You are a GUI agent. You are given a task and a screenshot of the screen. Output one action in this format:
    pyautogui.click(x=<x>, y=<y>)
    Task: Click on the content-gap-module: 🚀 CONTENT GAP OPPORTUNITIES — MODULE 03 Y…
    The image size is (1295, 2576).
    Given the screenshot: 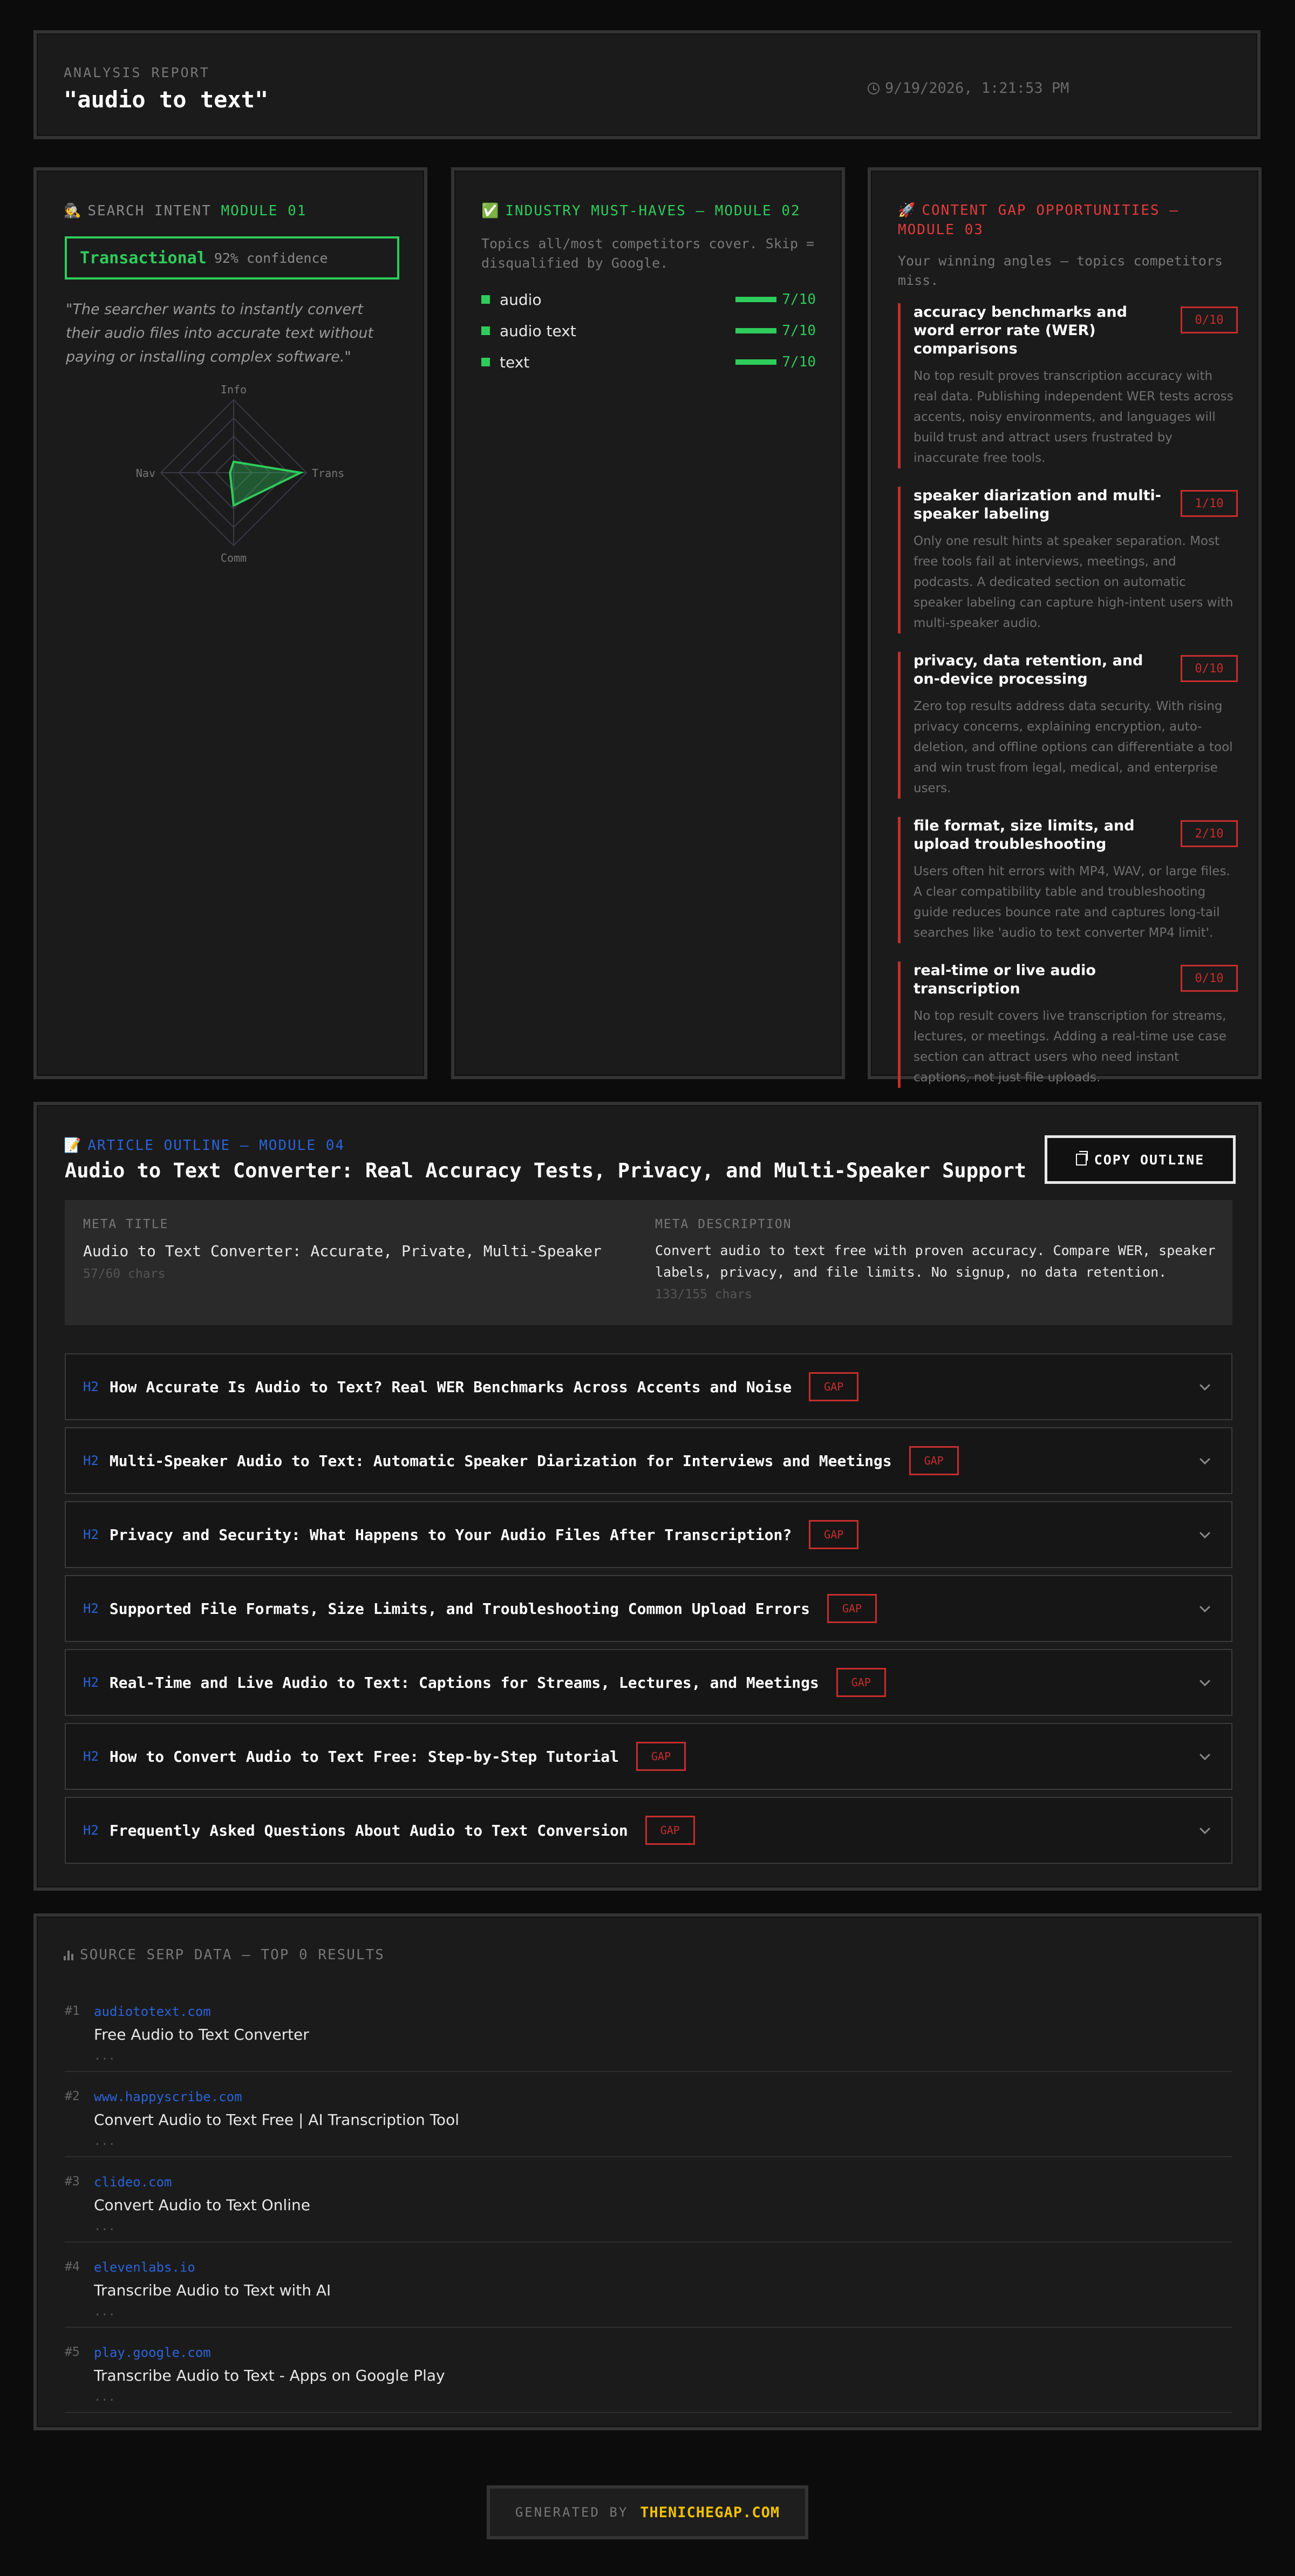 What is the action you would take?
    pyautogui.click(x=1065, y=627)
    